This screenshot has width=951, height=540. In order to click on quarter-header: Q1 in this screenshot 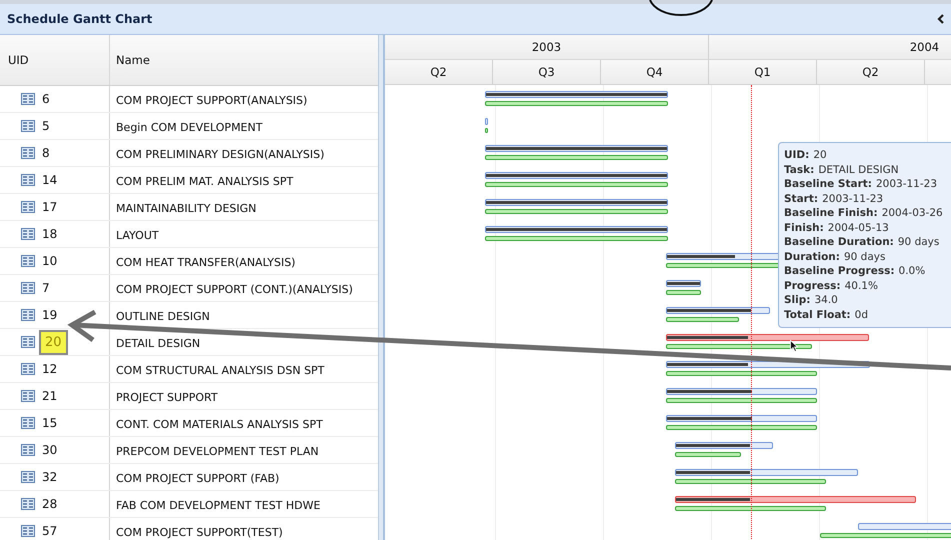, I will do `click(763, 72)`.